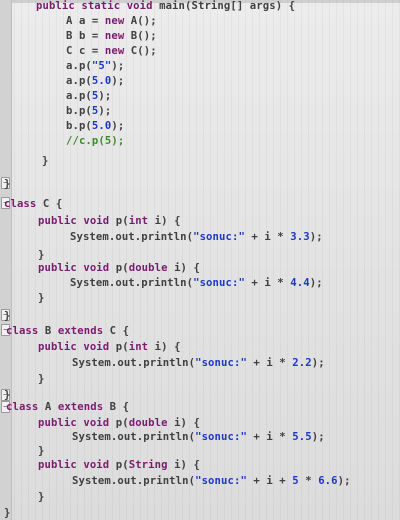  I want to click on code-line: a.p(5);, so click(88, 96).